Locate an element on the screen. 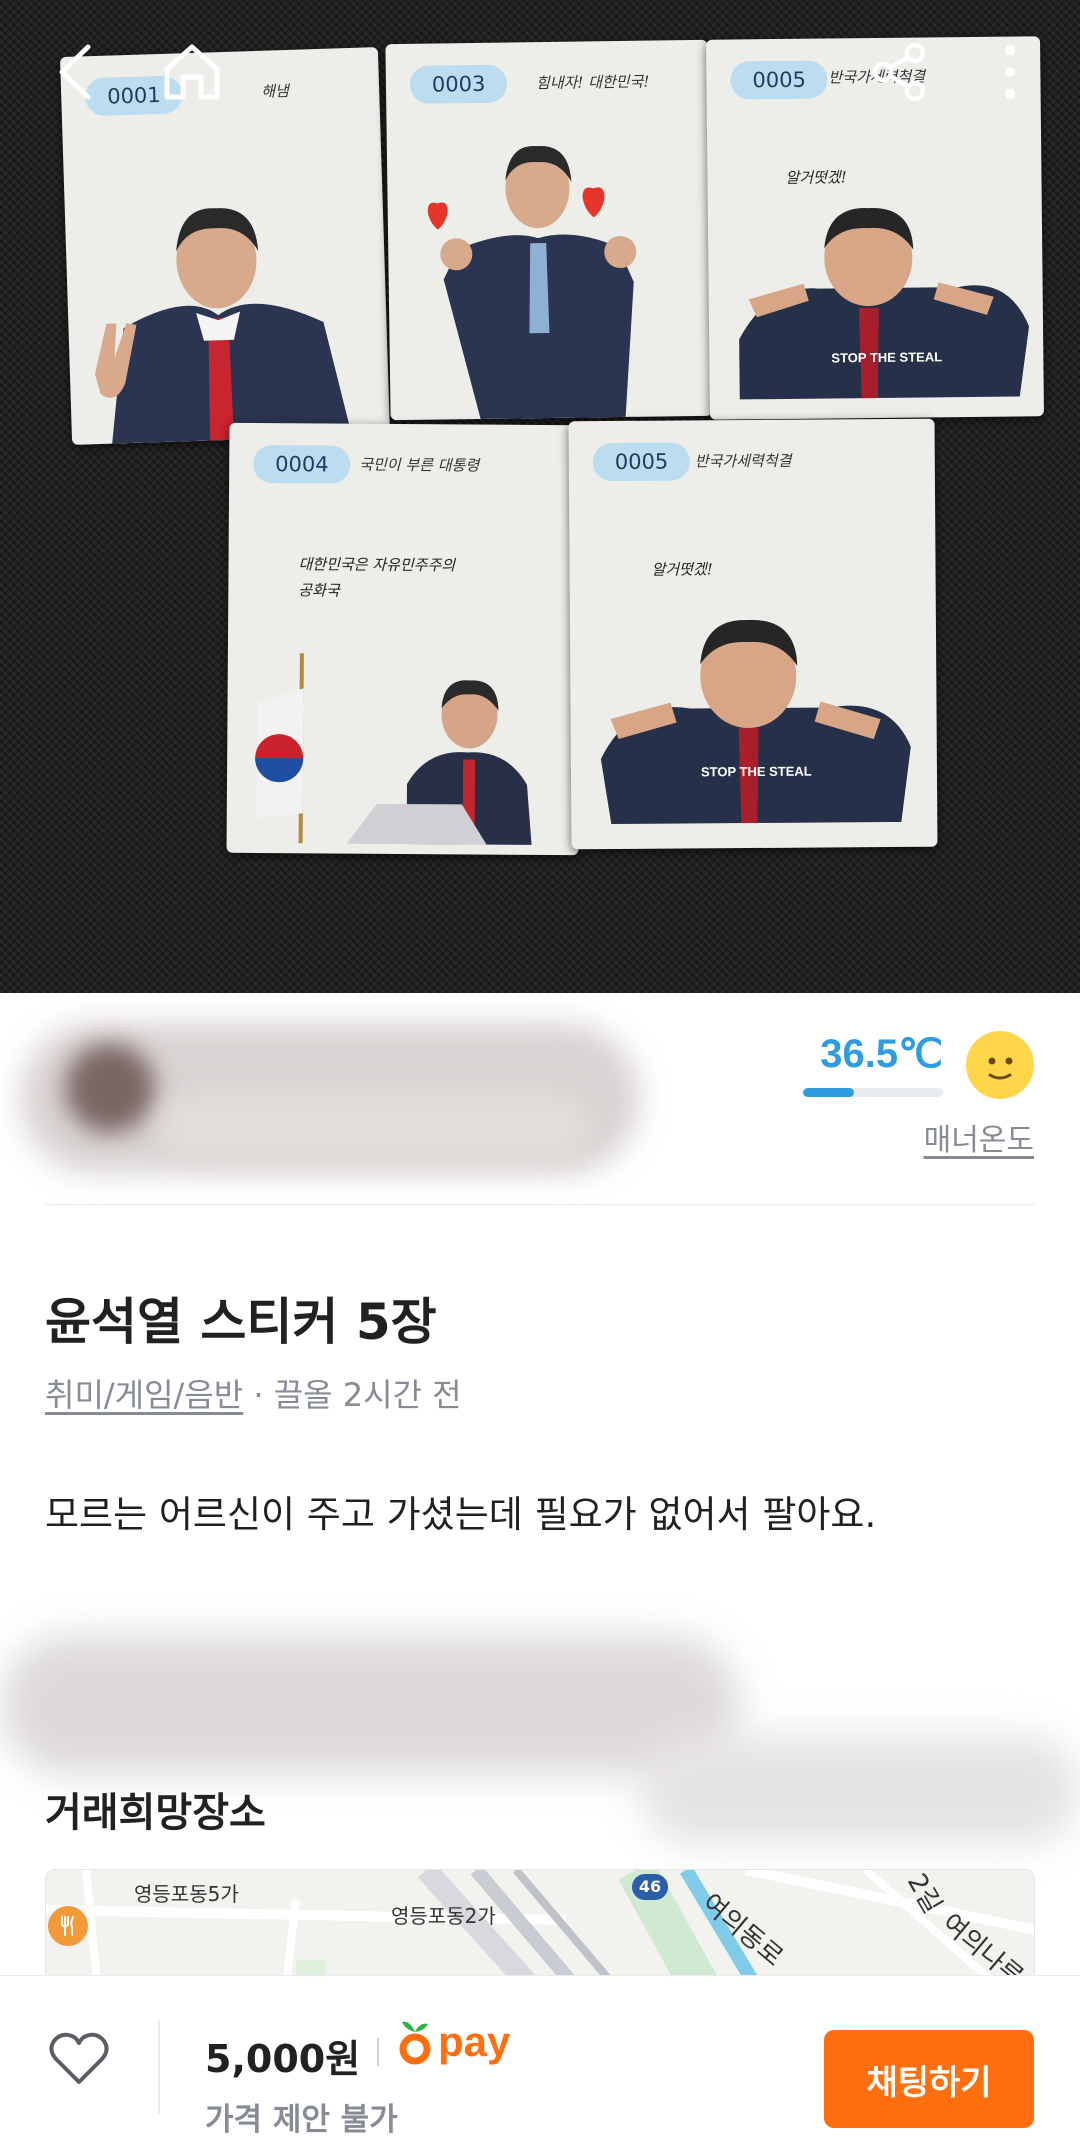 Image resolution: width=1080 pixels, height=2146 pixels. negotiation-status: 가격 제안 불가 is located at coordinates (301, 2120).